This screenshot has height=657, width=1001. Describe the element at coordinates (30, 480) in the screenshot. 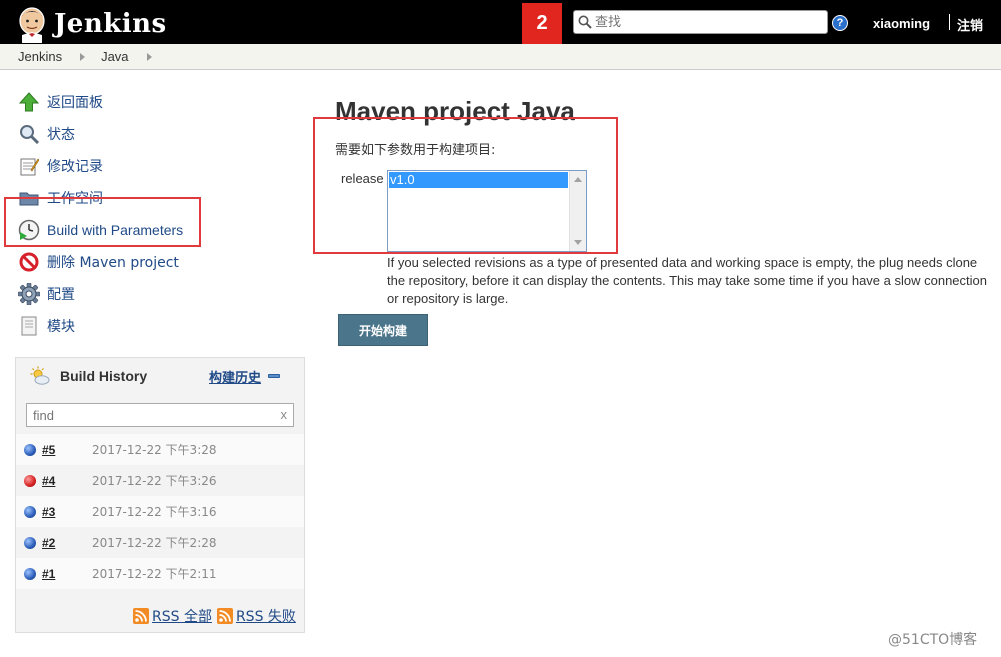

I see `red-ball-icon` at that location.